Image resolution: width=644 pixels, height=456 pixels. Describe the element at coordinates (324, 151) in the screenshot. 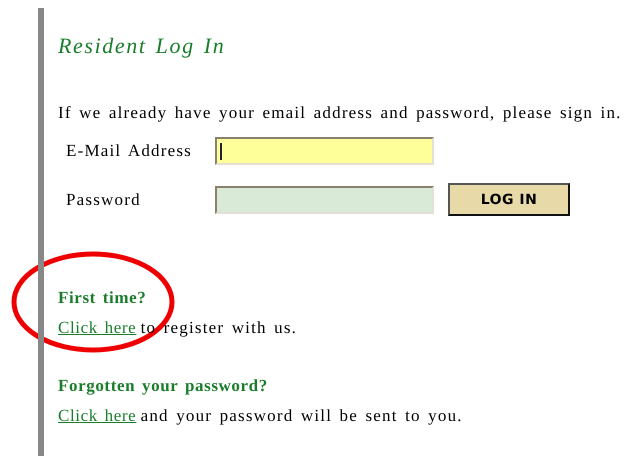

I see `email-field` at that location.